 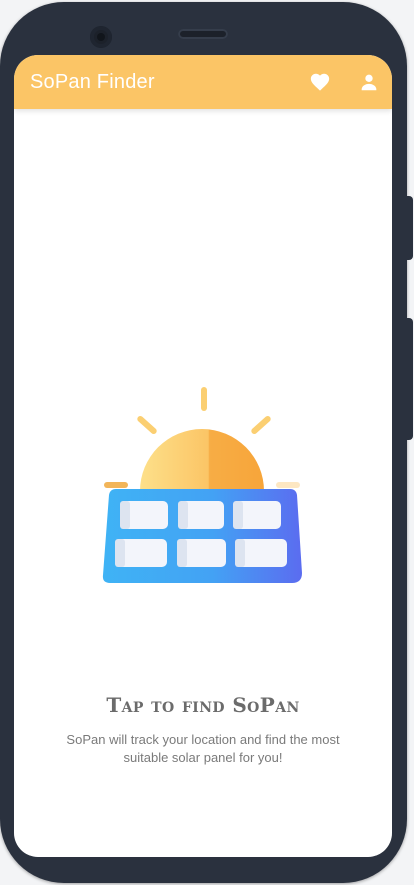 What do you see at coordinates (202, 460) in the screenshot?
I see `sun-shape` at bounding box center [202, 460].